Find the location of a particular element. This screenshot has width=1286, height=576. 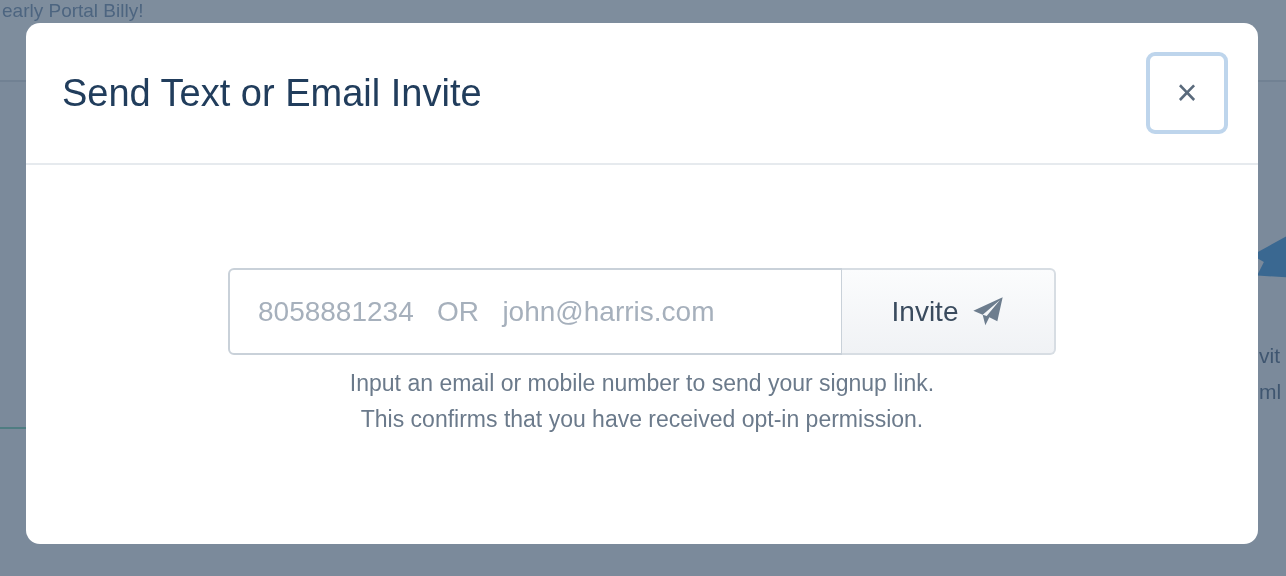

send-icon is located at coordinates (988, 311).